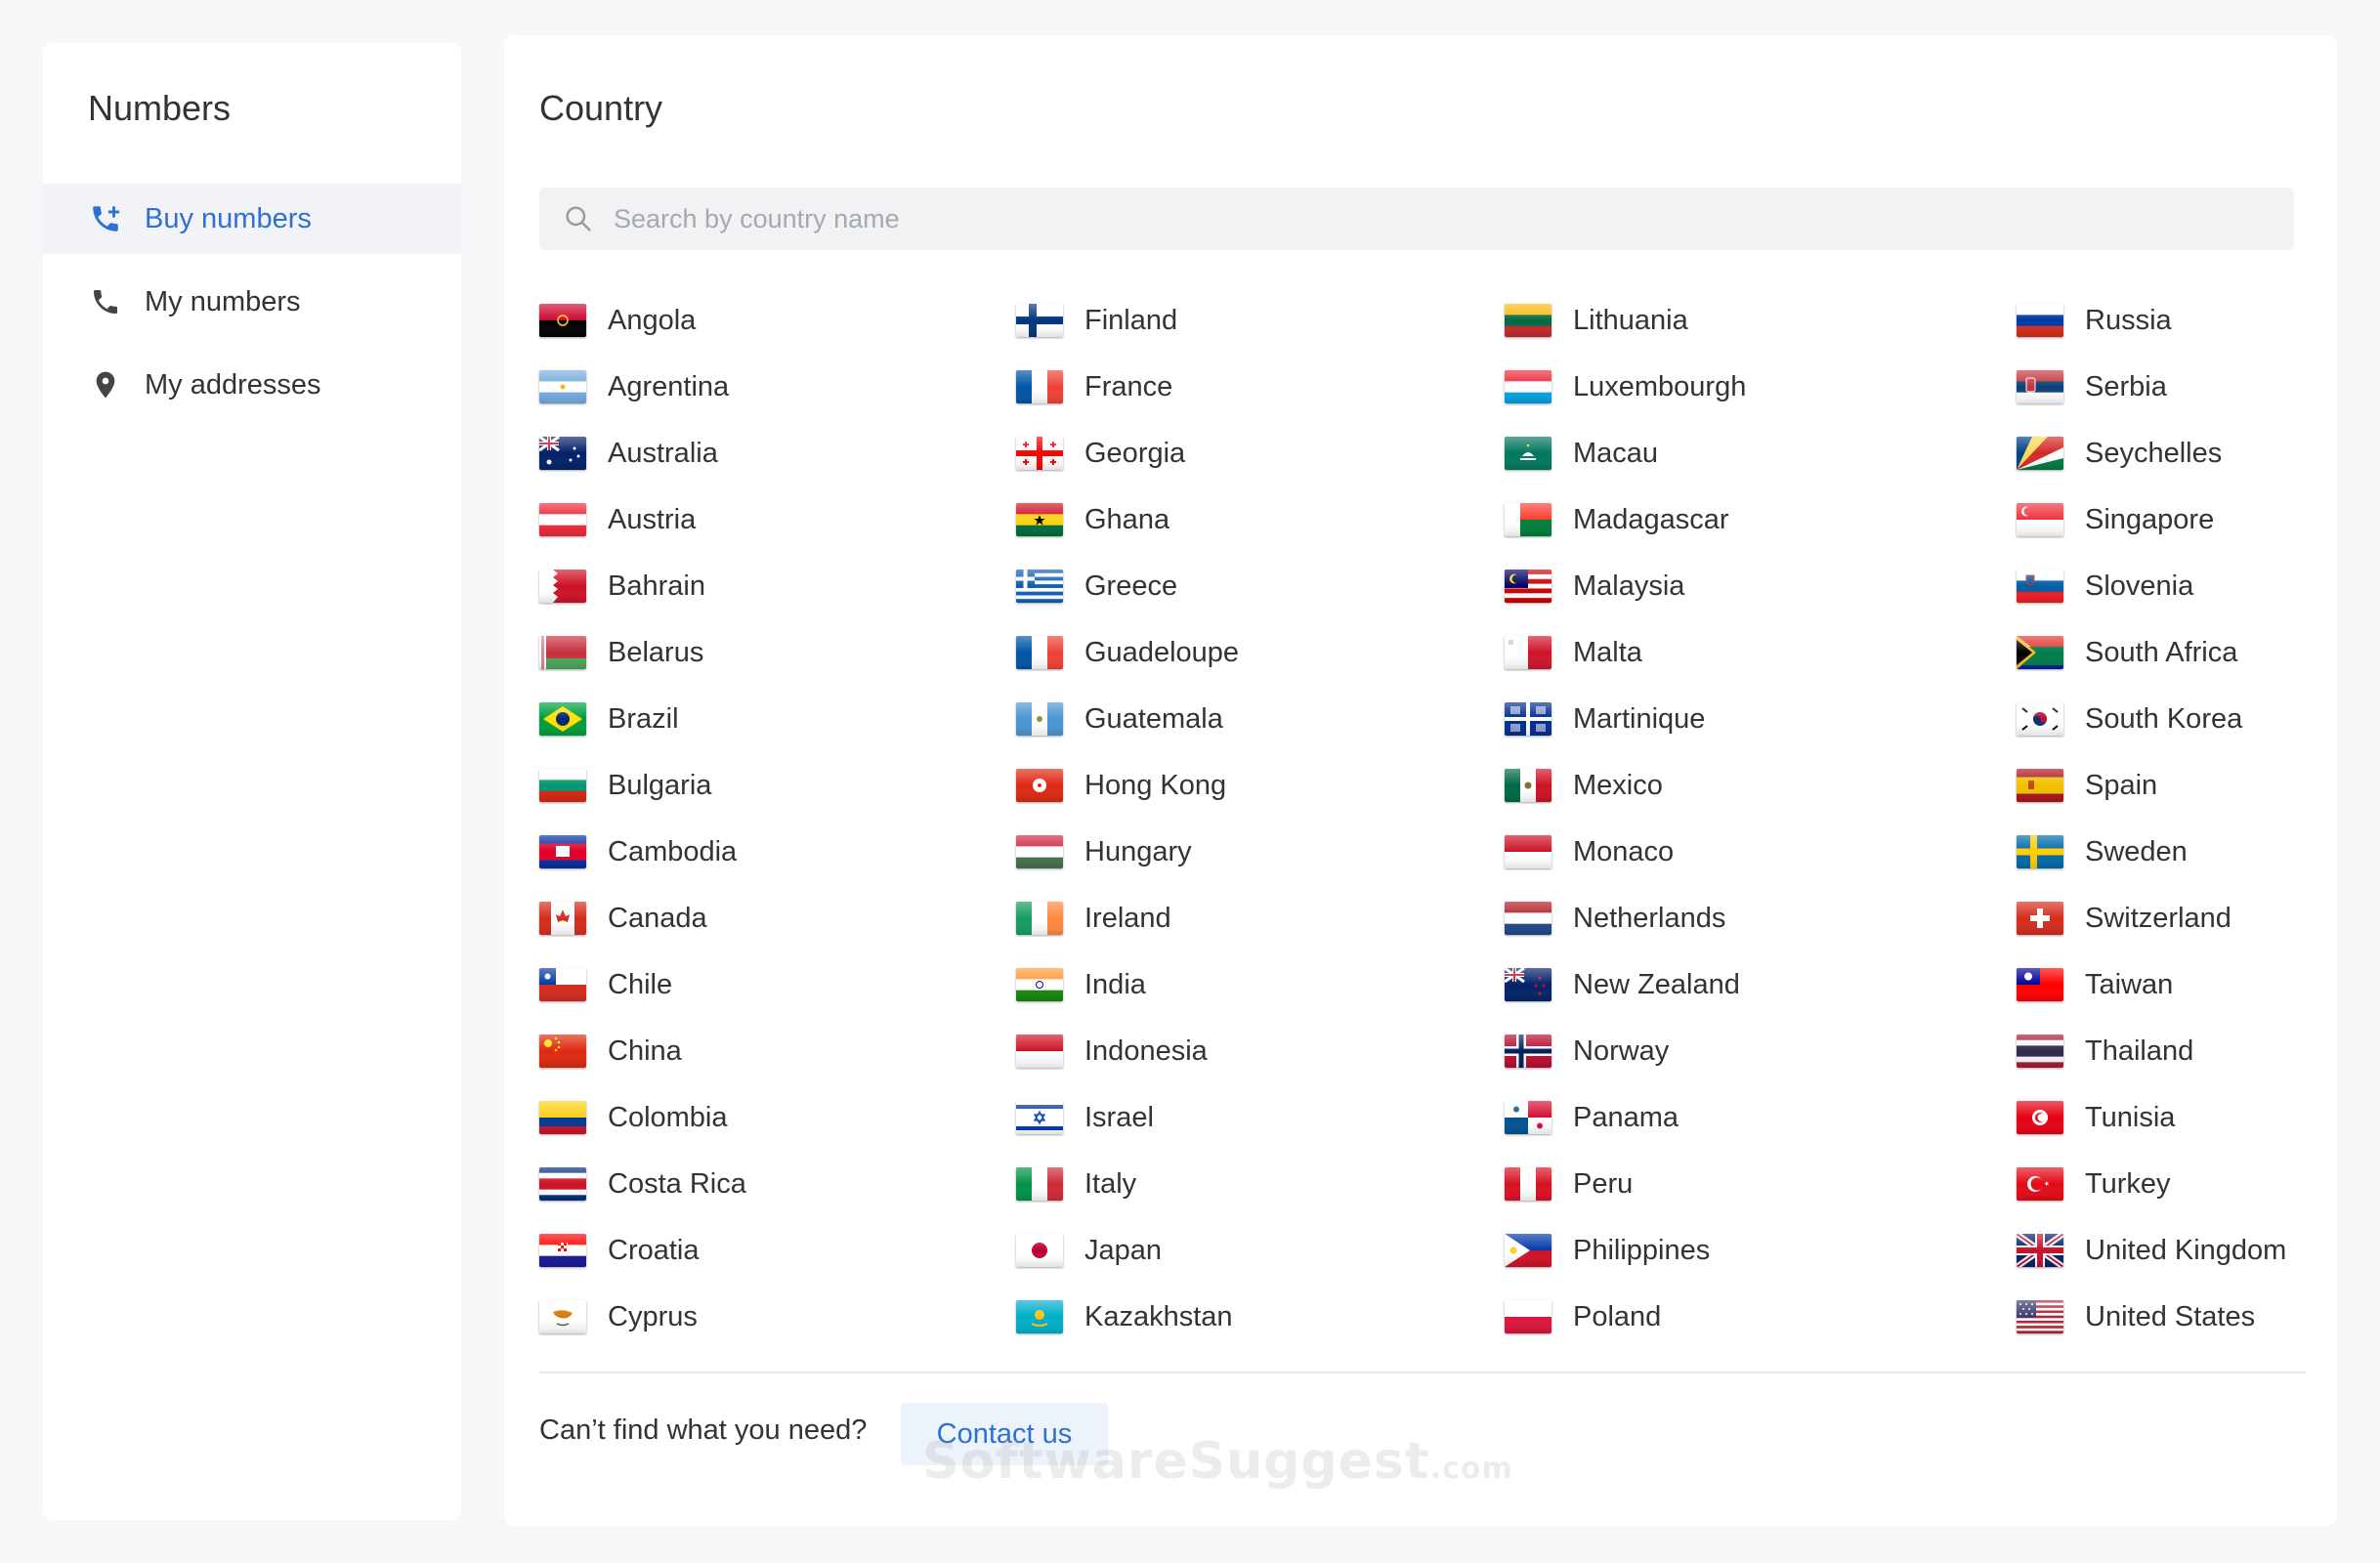 This screenshot has width=2380, height=1563. Describe the element at coordinates (233, 385) in the screenshot. I see `sidebar-item-label: My addresses` at that location.